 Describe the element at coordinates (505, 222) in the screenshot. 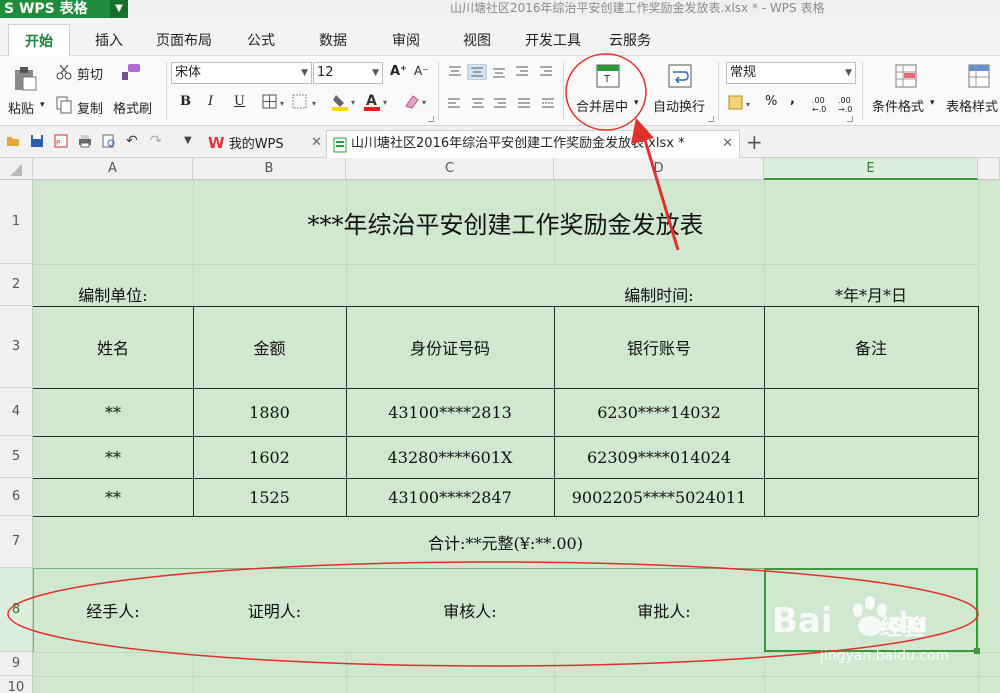

I see `sheet-title-cell: ***年综治平安创建工作奖励金发放表` at that location.